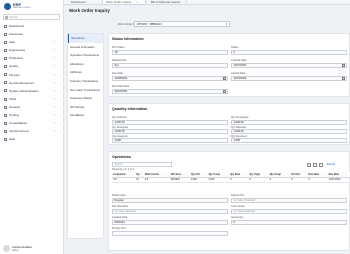 The height and width of the screenshot is (254, 350). I want to click on sidebar-item-label: Help, so click(12, 139).